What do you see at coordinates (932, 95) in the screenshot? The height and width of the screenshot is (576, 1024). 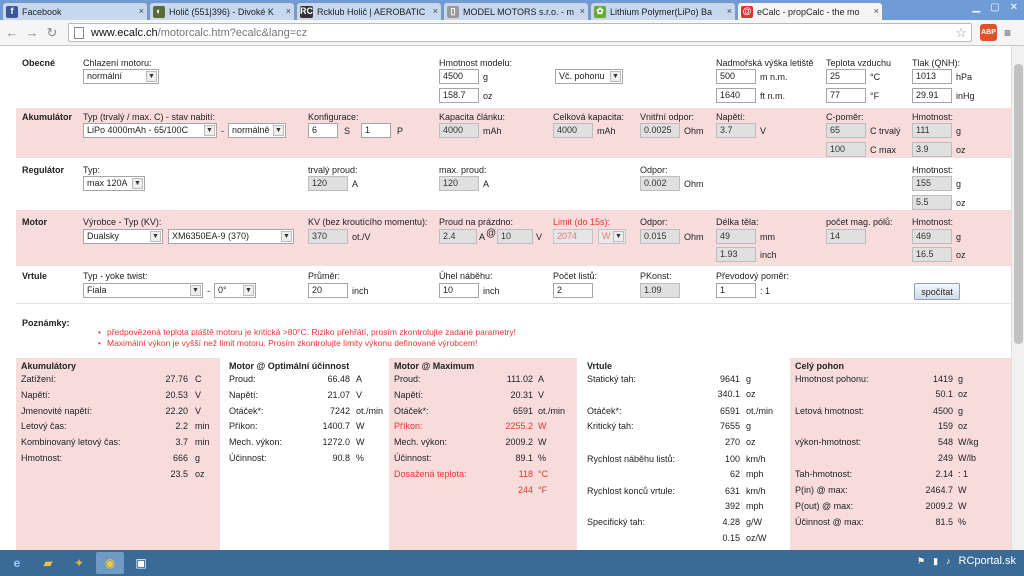 I see `pressure-inhg-input: 29.91` at bounding box center [932, 95].